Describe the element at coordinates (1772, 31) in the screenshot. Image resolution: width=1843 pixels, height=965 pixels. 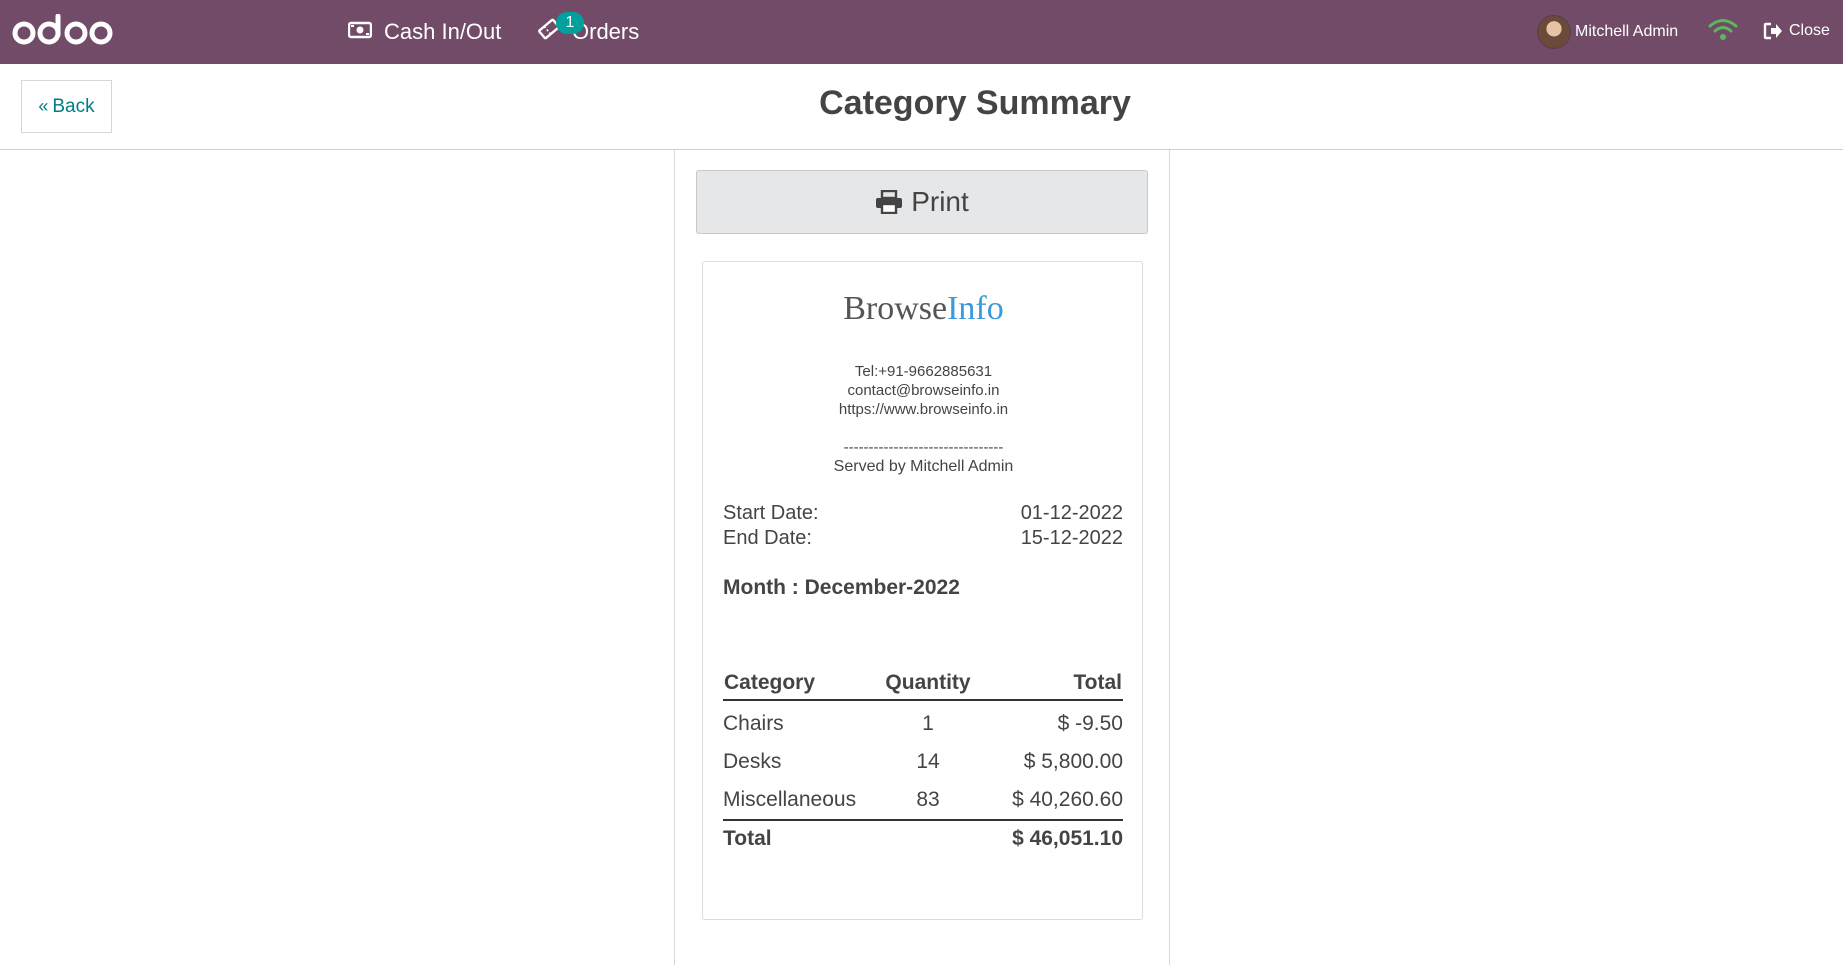
I see `sign-out-icon` at that location.